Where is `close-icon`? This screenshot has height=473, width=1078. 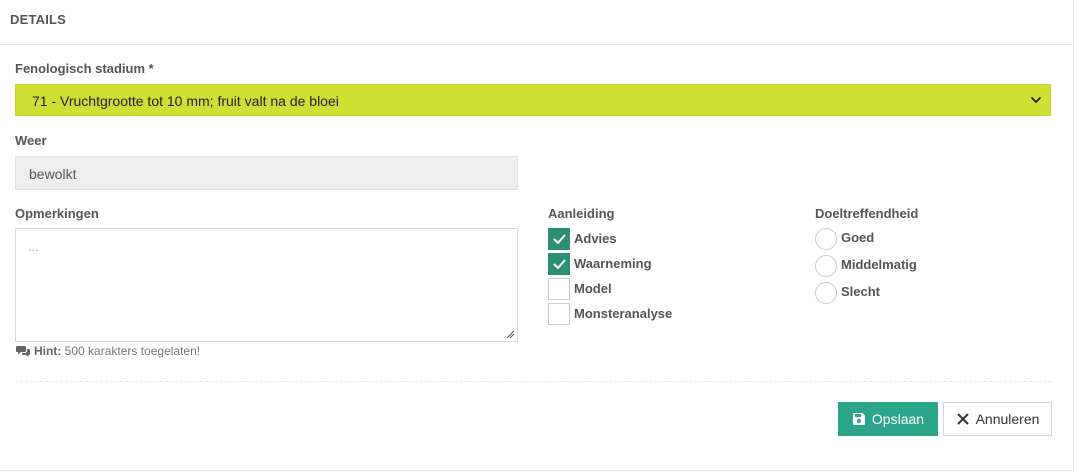 close-icon is located at coordinates (963, 419).